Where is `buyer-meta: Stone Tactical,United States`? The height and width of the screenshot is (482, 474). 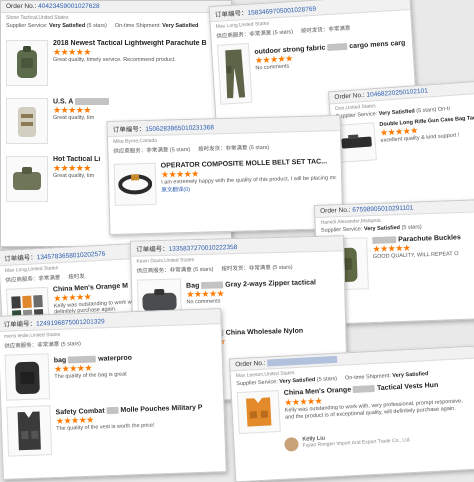
buyer-meta: Stone Tactical,United States is located at coordinates (37, 18).